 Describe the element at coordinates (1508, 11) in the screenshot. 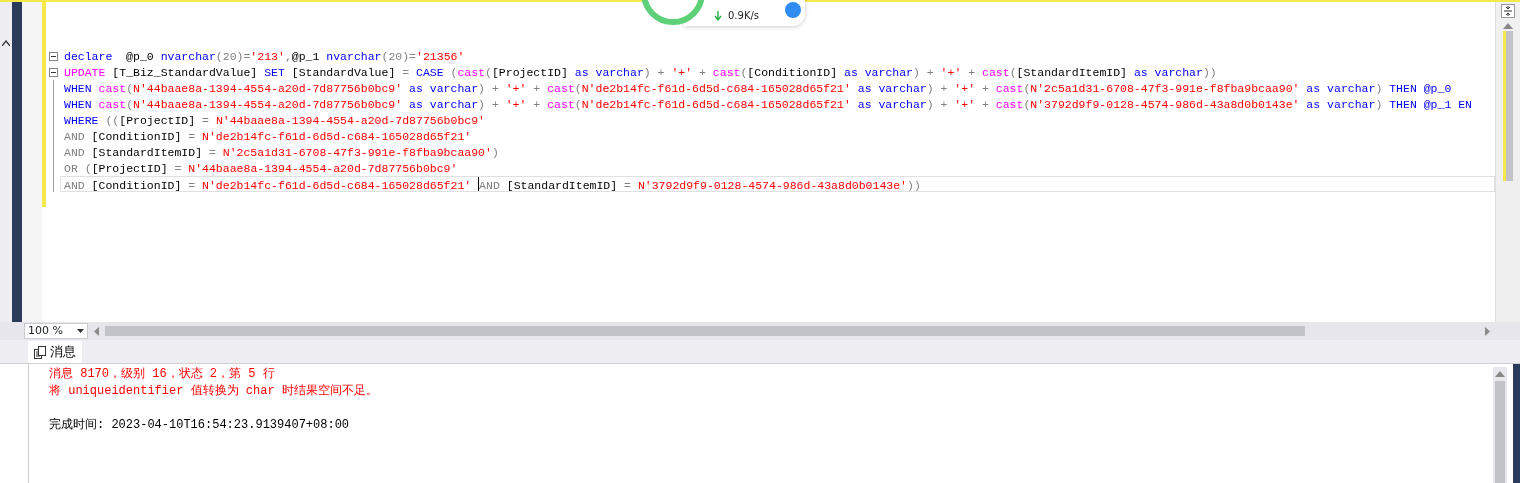

I see `split-icon` at that location.